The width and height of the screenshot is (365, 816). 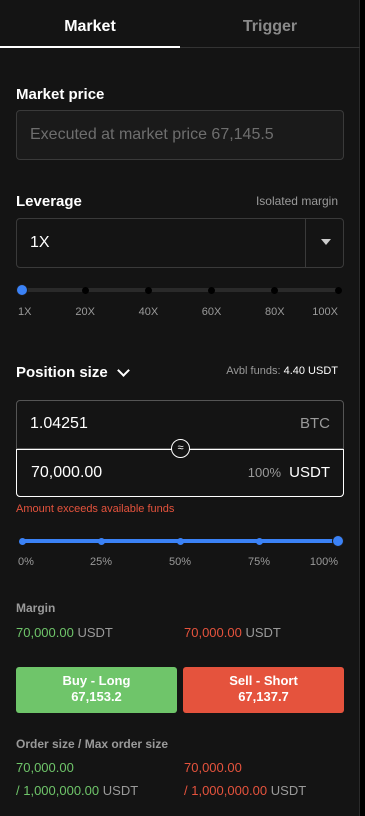 What do you see at coordinates (211, 312) in the screenshot?
I see `leverage-slider-tick-label: 60X` at bounding box center [211, 312].